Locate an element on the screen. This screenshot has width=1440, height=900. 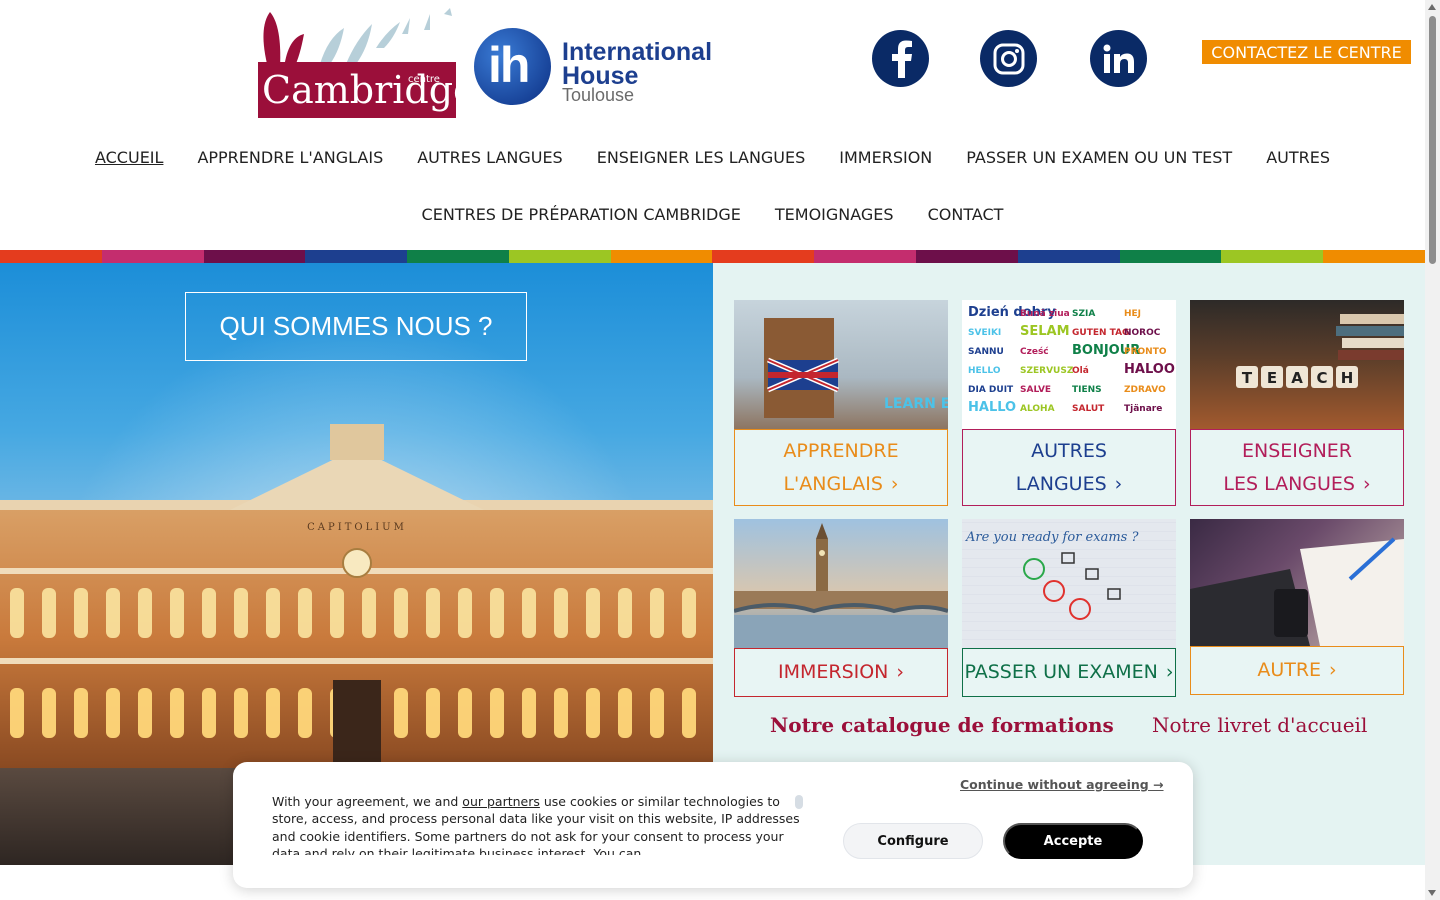
chevron-right-icon: › is located at coordinates (1169, 672).